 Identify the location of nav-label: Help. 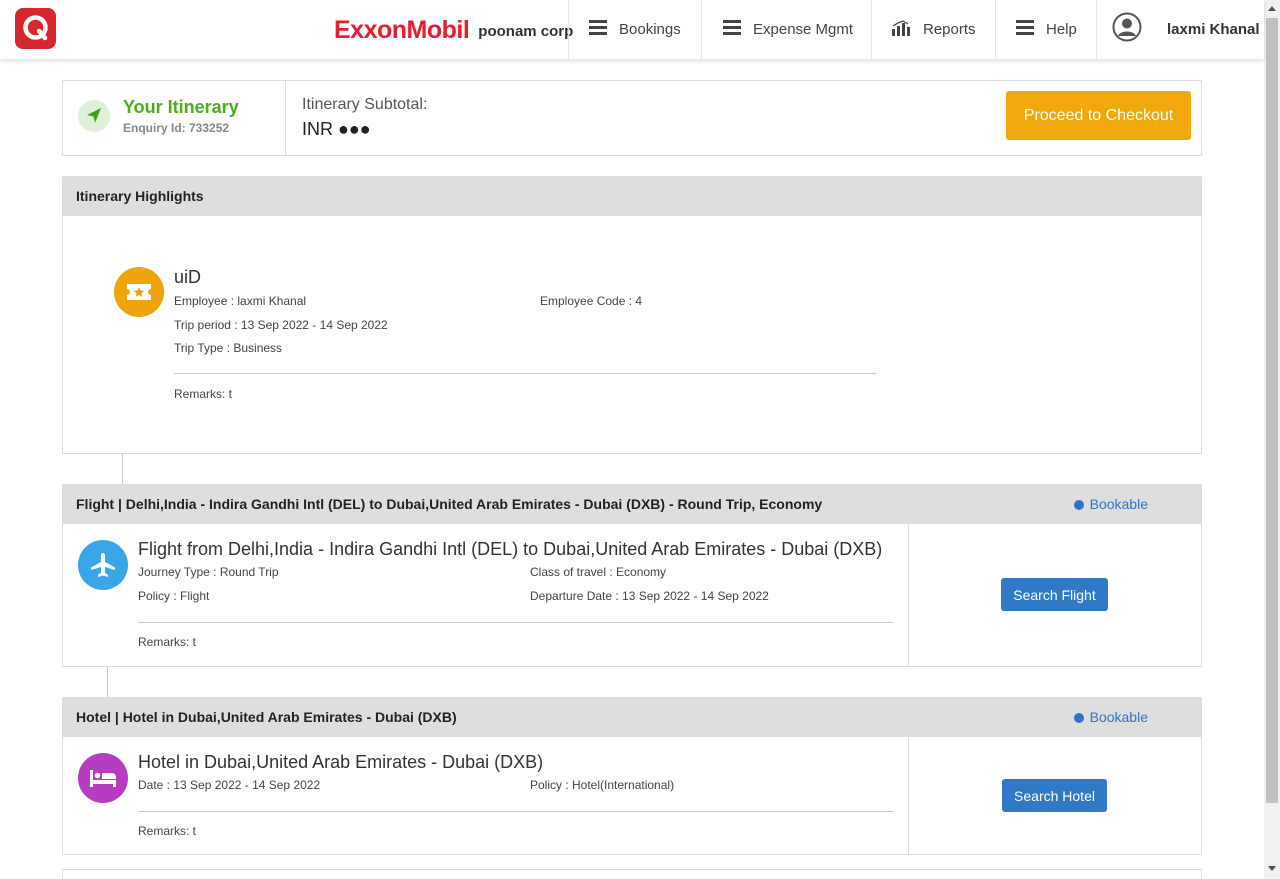
(1061, 29).